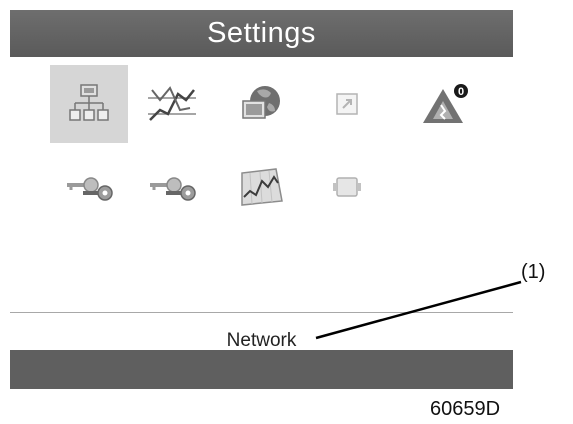  I want to click on callout-label: (1), so click(533, 272).